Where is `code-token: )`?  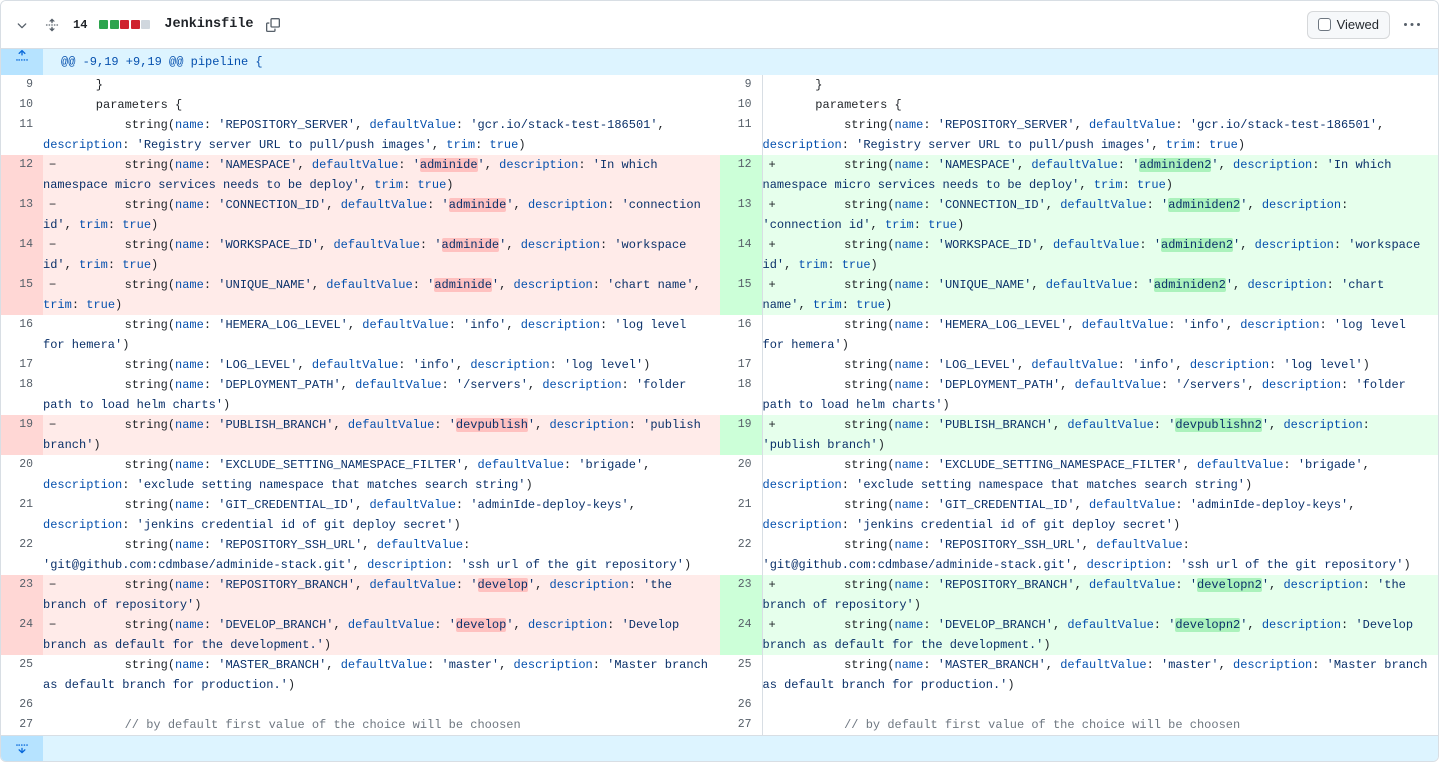 code-token: ) is located at coordinates (198, 605).